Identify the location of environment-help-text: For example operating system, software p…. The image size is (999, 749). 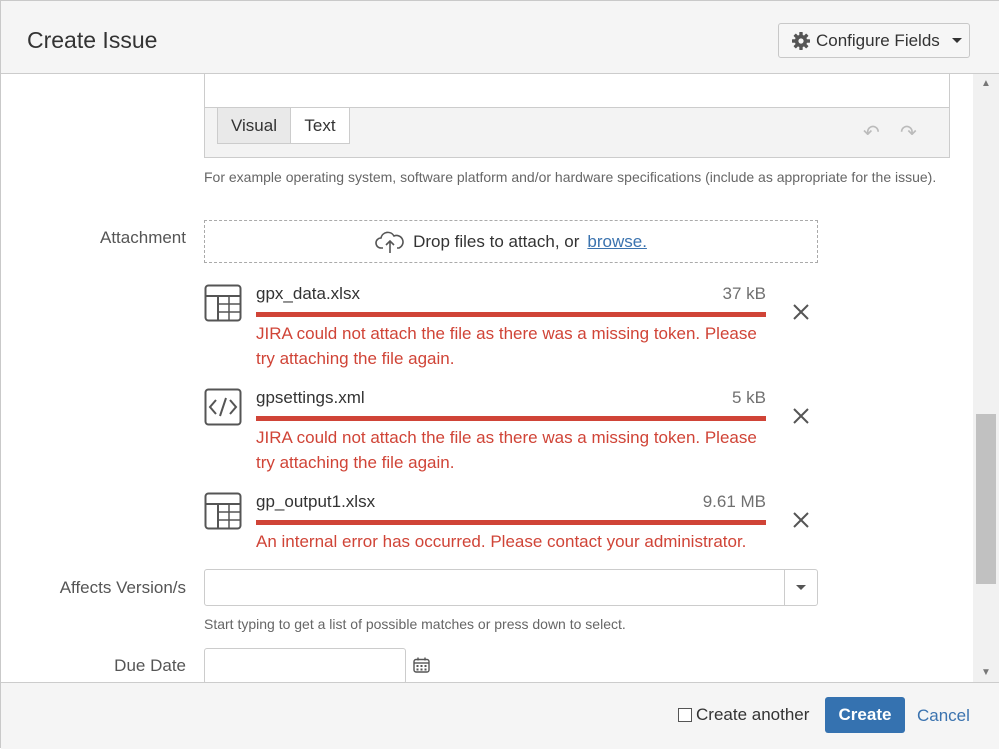
(574, 177).